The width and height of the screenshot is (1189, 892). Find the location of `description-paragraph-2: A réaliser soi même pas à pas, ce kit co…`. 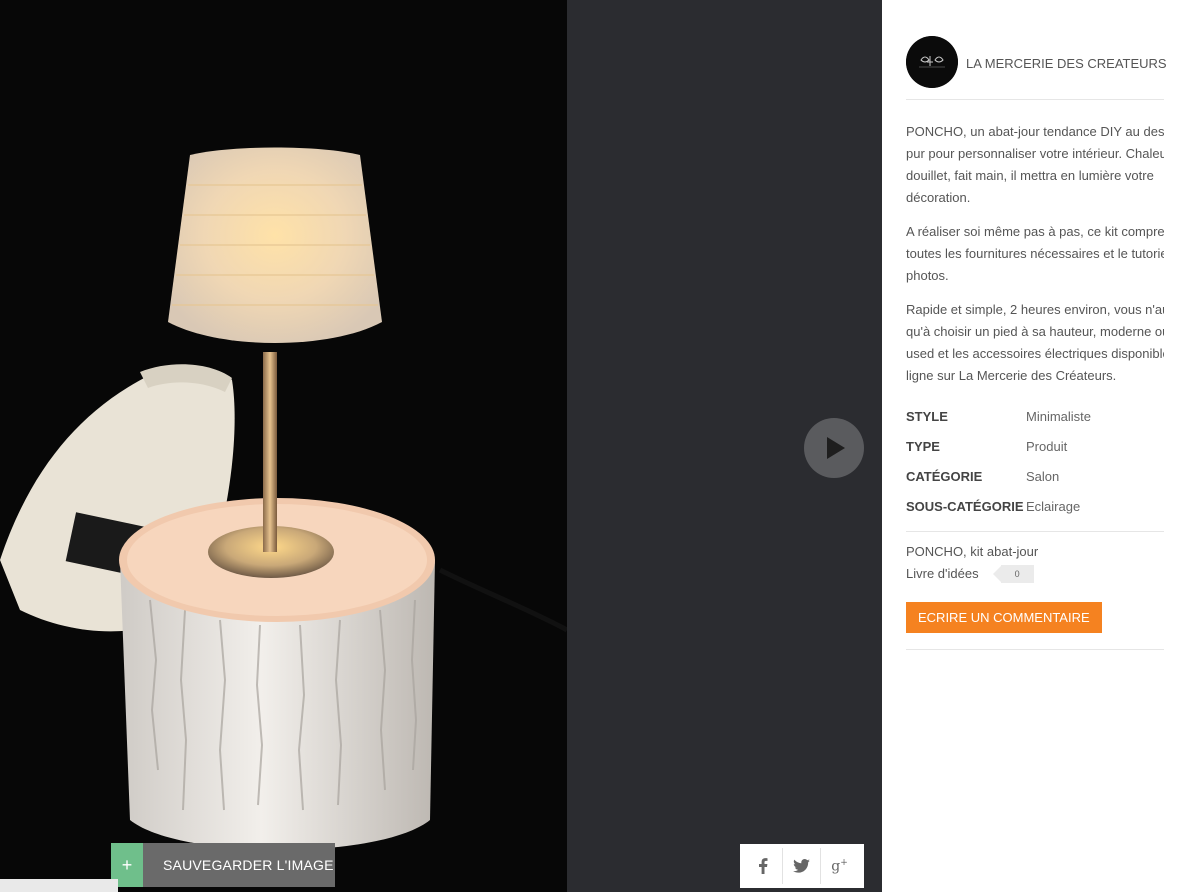

description-paragraph-2: A réaliser soi même pas à pas, ce kit co… is located at coordinates (1035, 254).